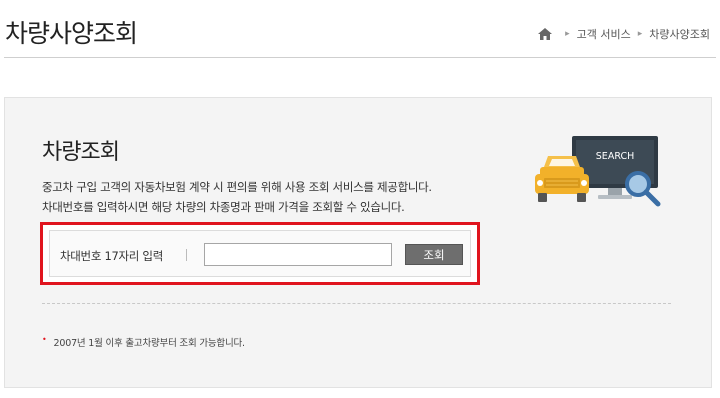 Image resolution: width=720 pixels, height=398 pixels. What do you see at coordinates (111, 256) in the screenshot?
I see `vin-label: 차대번호 17자리 입력` at bounding box center [111, 256].